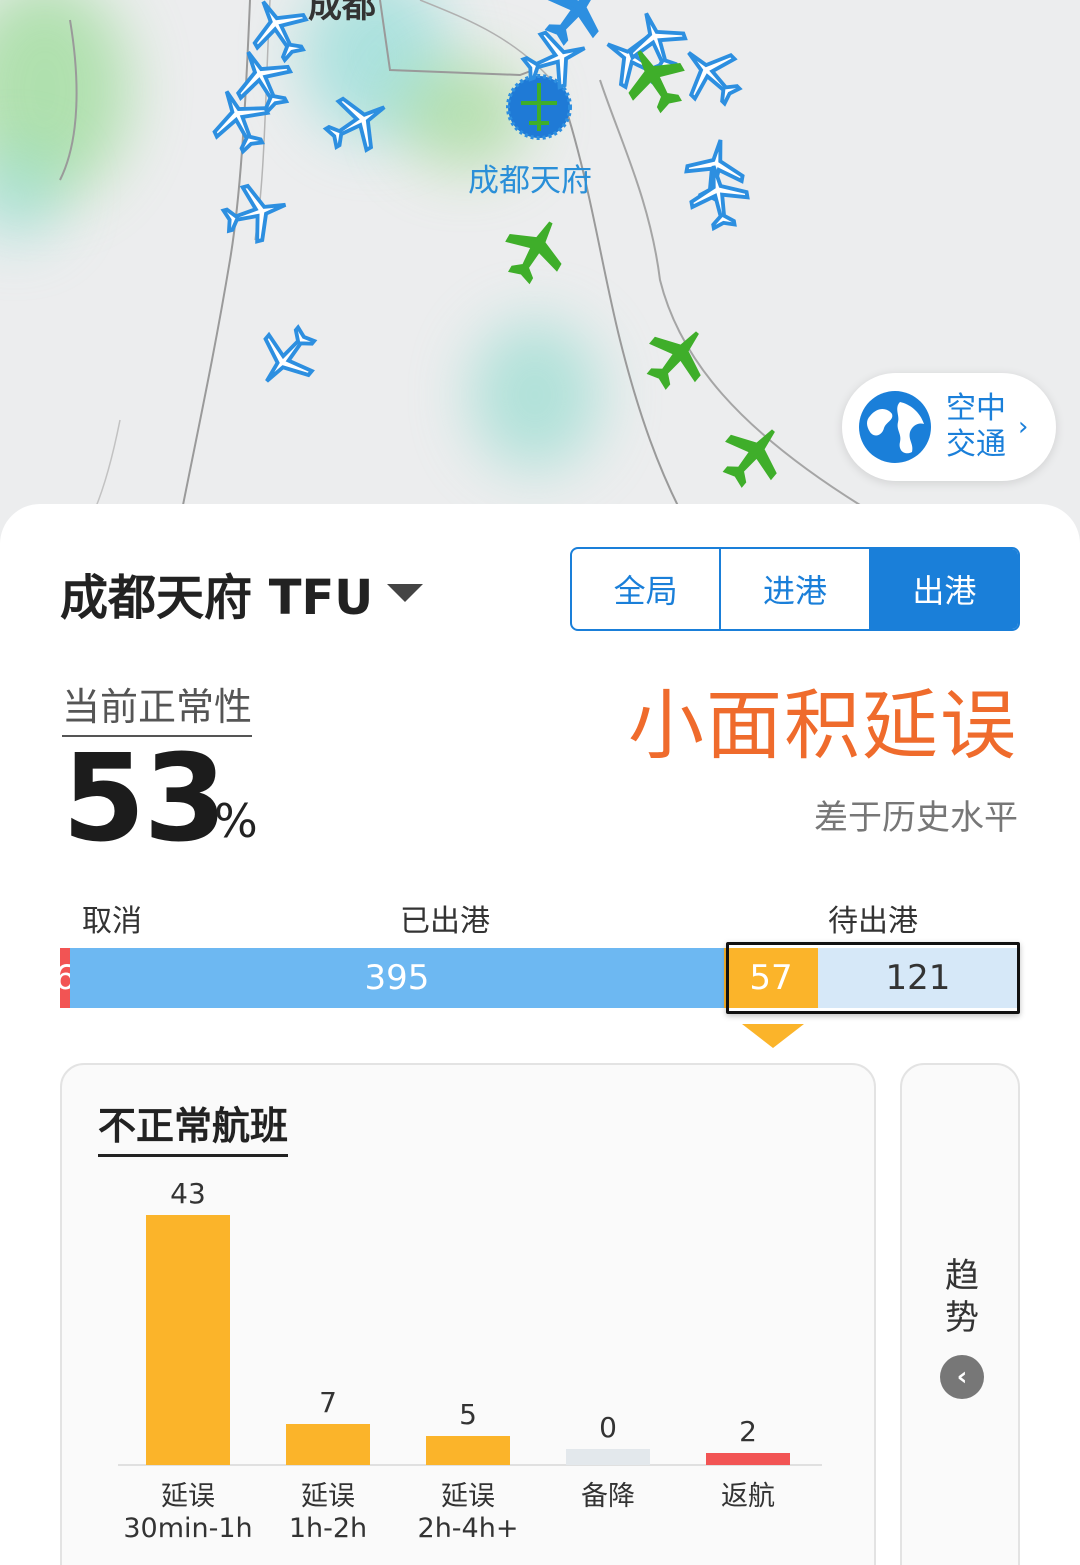  Describe the element at coordinates (962, 1377) in the screenshot. I see `expand-trend-button: ‹` at that location.